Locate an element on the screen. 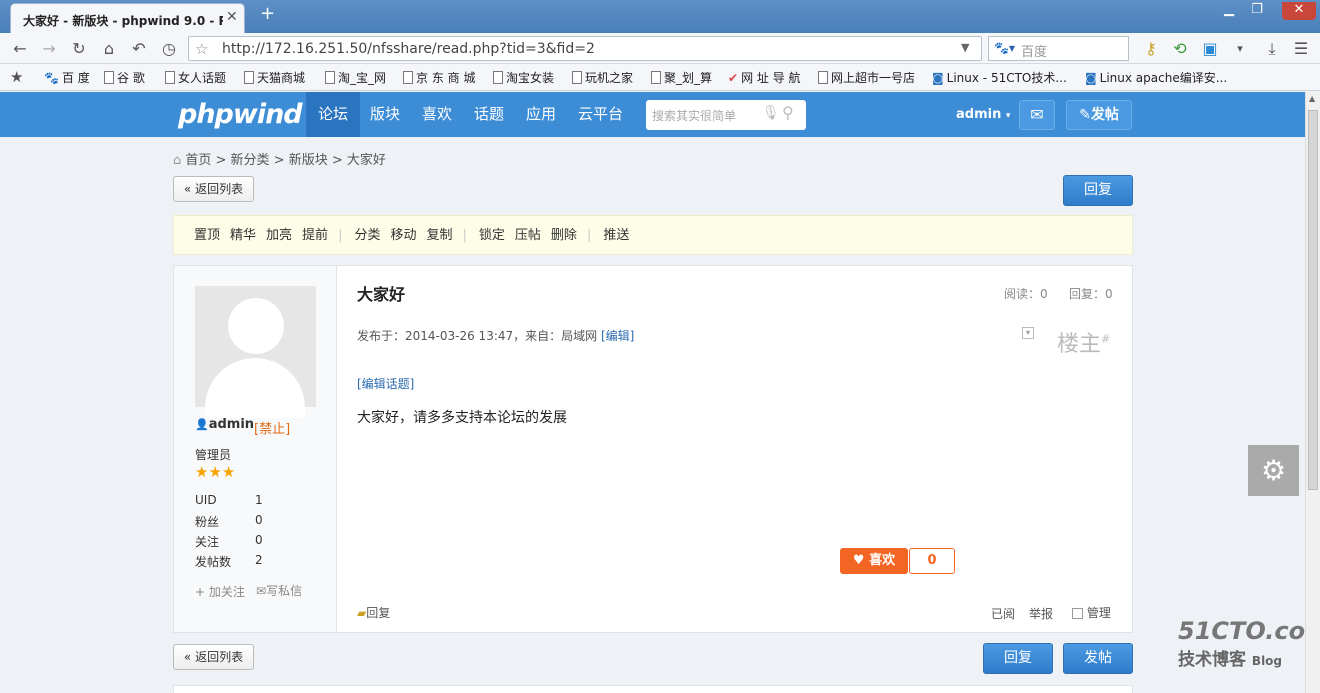  nav-apps: 应用 is located at coordinates (541, 114).